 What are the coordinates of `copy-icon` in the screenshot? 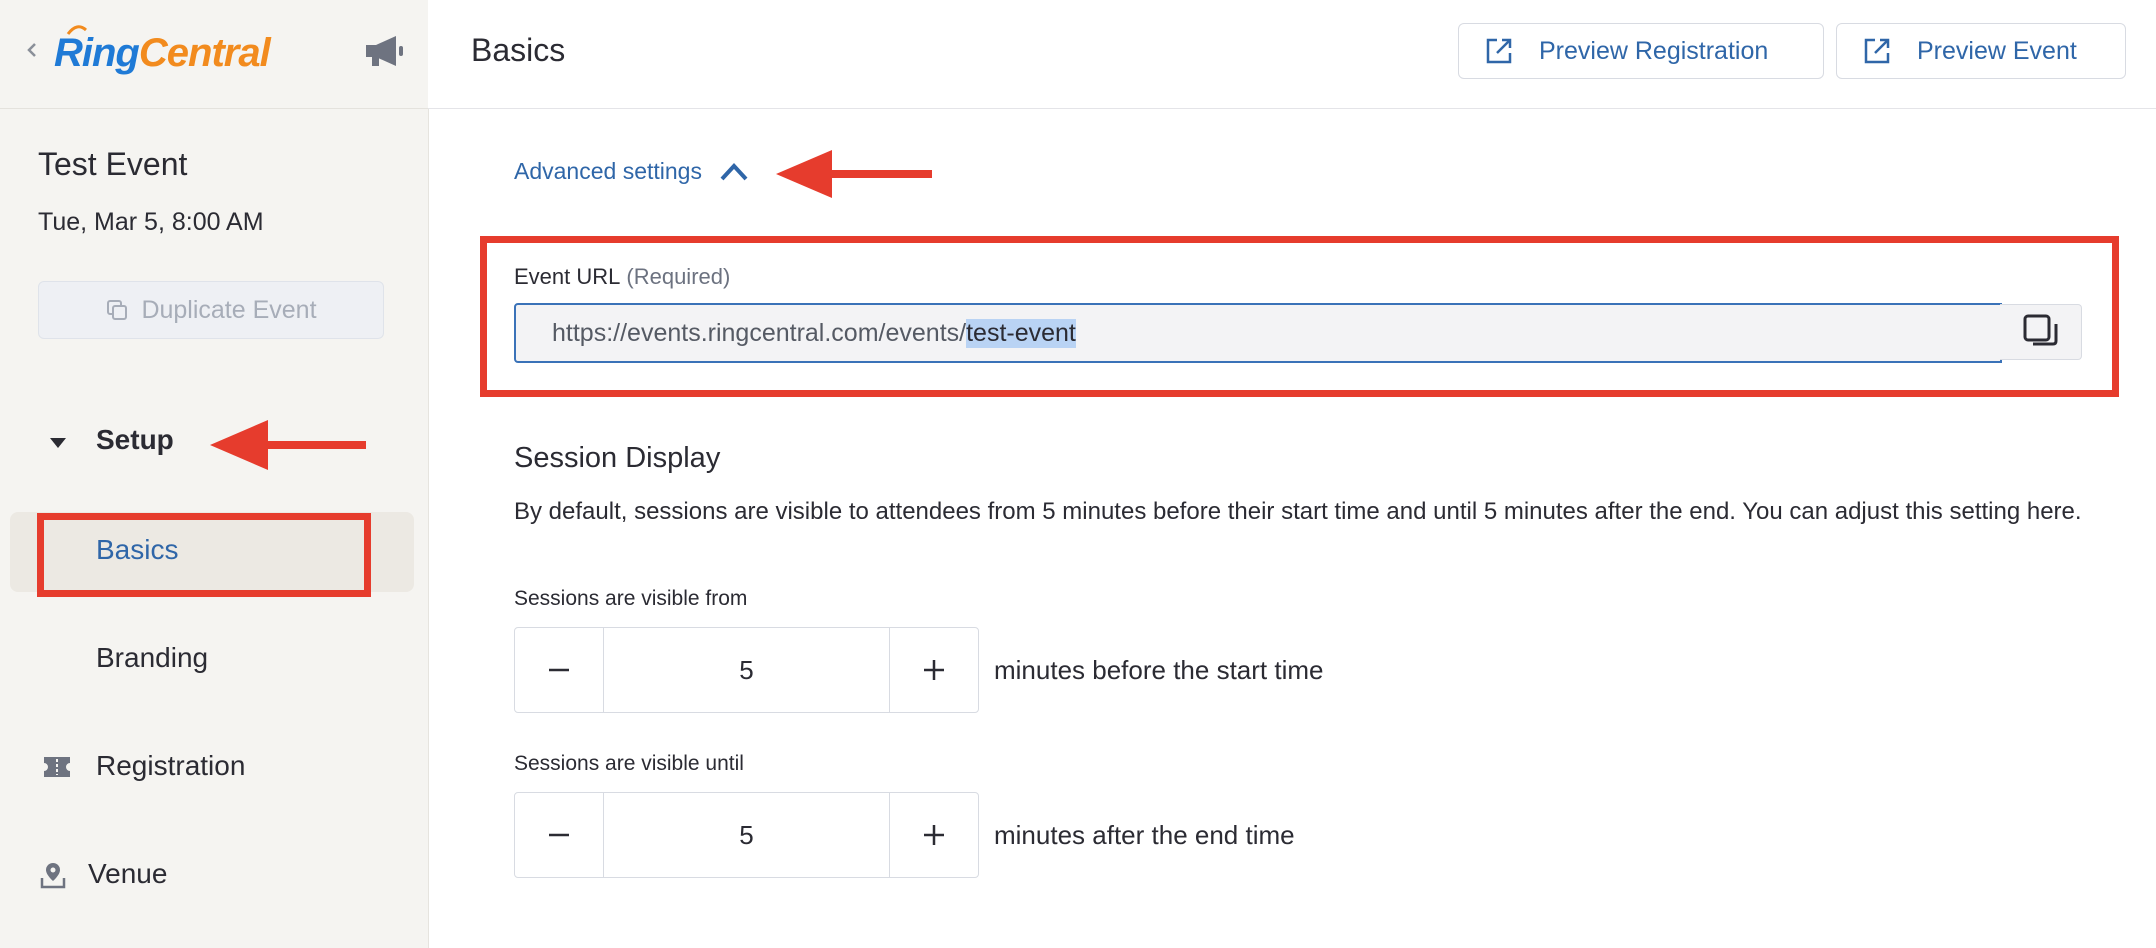 It's located at (2040, 330).